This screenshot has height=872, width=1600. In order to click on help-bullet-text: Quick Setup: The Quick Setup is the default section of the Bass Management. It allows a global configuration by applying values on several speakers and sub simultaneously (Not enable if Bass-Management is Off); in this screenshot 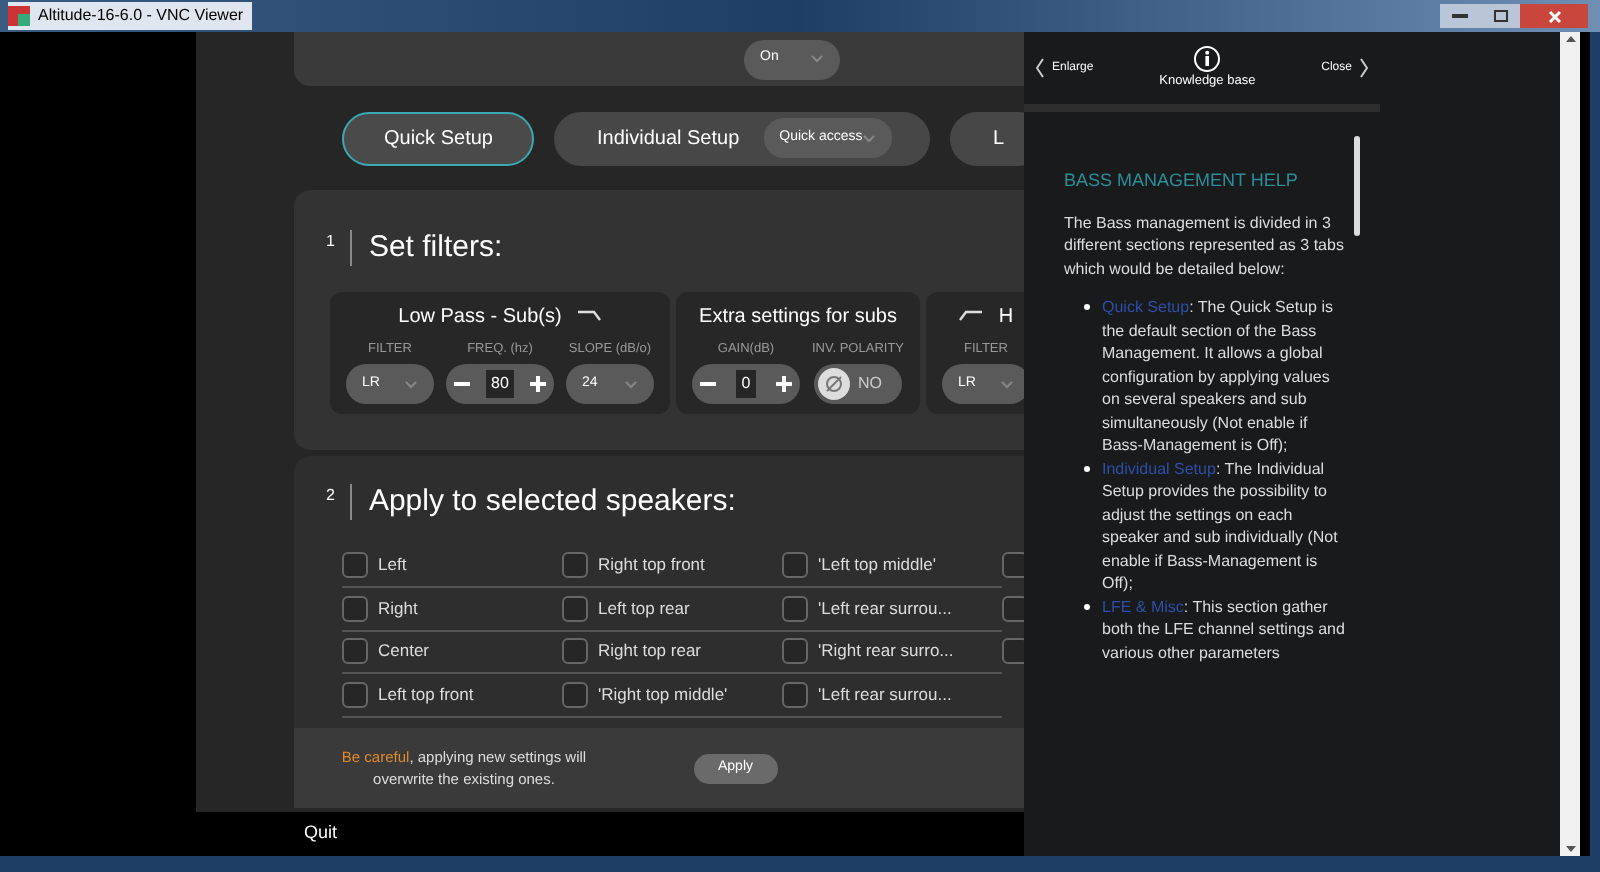, I will do `click(1218, 376)`.